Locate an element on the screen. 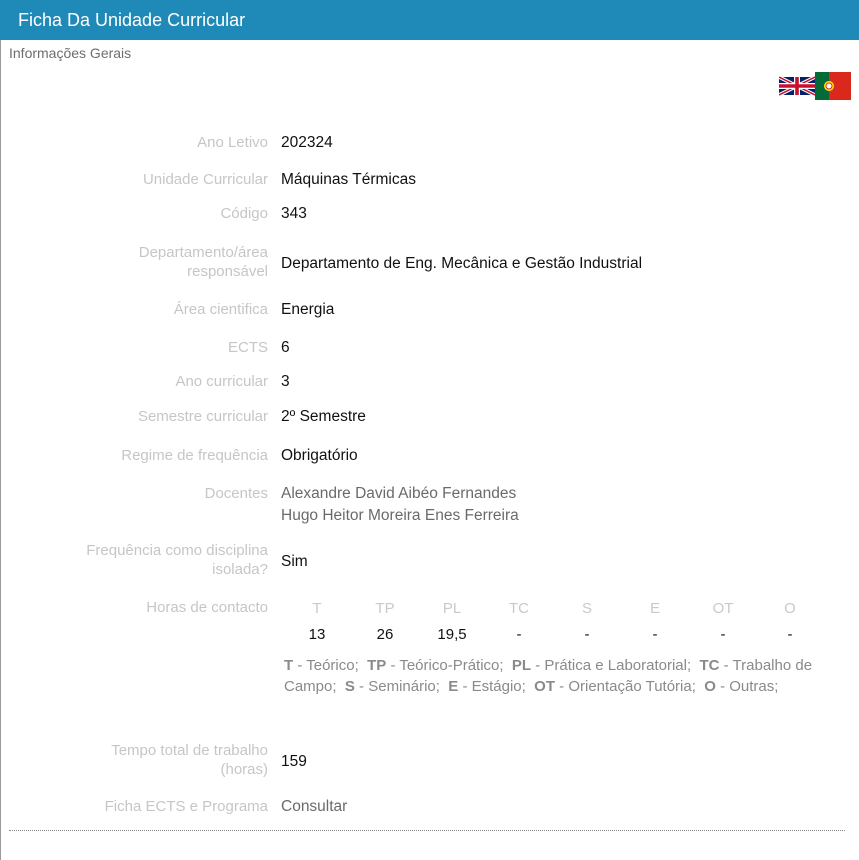 The width and height of the screenshot is (859, 860). unidade-curricular-label: Unidade Curricular is located at coordinates (205, 179).